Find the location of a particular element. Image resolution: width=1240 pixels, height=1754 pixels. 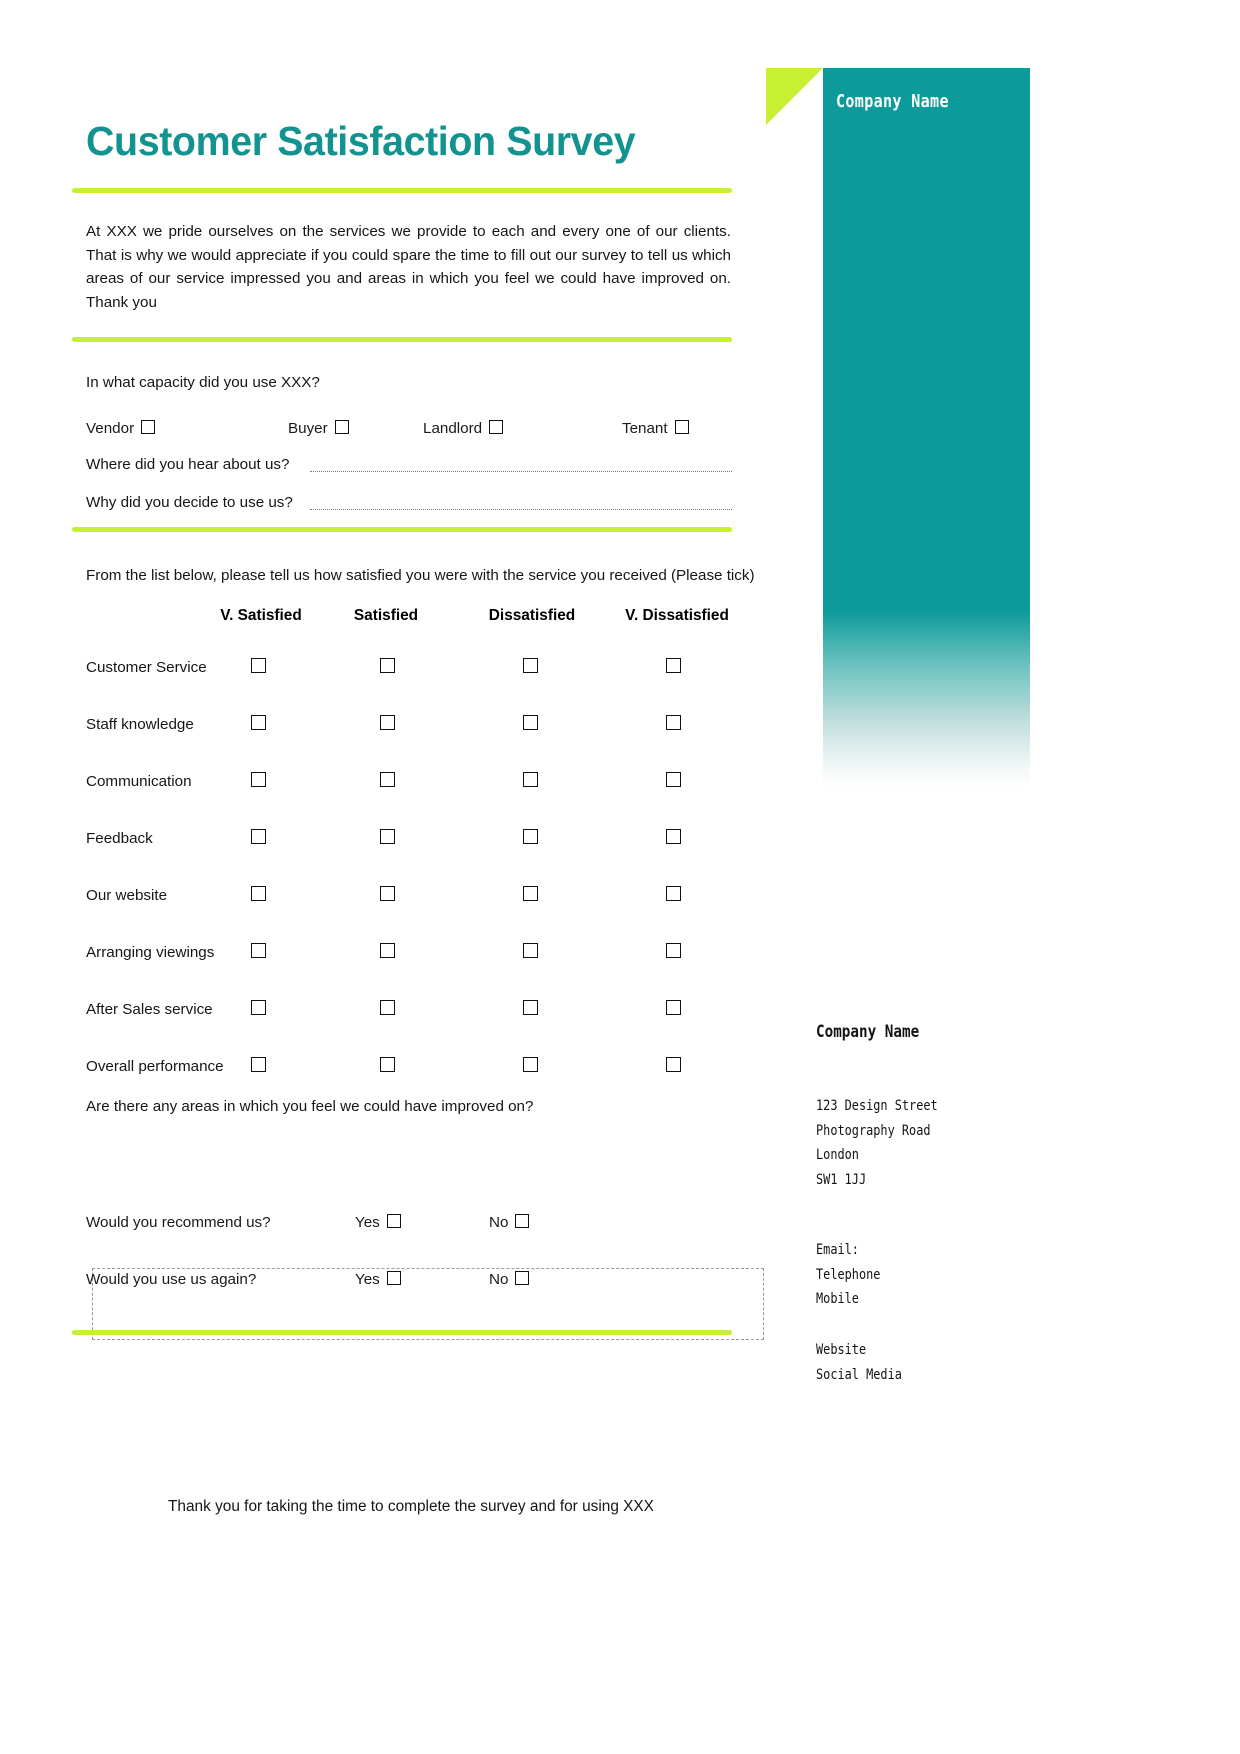

divider-rule-title is located at coordinates (402, 190).